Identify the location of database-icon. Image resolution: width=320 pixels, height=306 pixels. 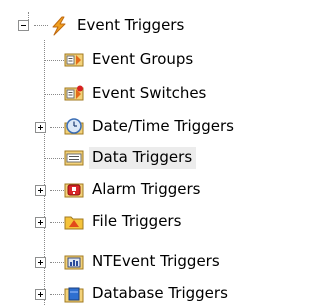
(74, 295).